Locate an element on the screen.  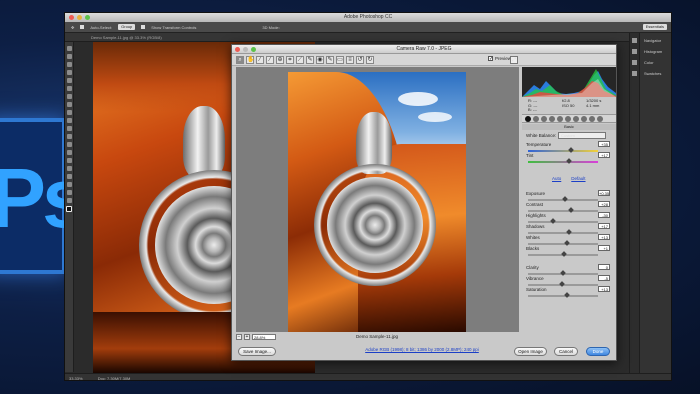
blur-tool-icon is located at coordinates (69, 144).